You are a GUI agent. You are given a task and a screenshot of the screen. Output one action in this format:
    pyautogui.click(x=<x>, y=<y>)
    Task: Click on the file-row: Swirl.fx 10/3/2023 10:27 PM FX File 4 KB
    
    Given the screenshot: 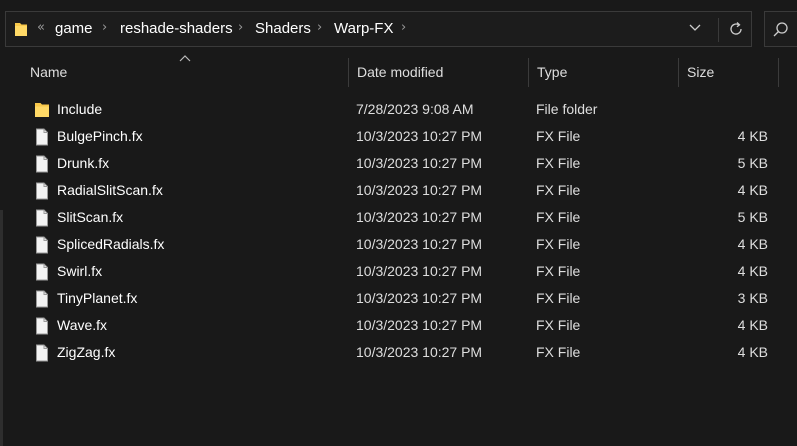 What is the action you would take?
    pyautogui.click(x=398, y=271)
    